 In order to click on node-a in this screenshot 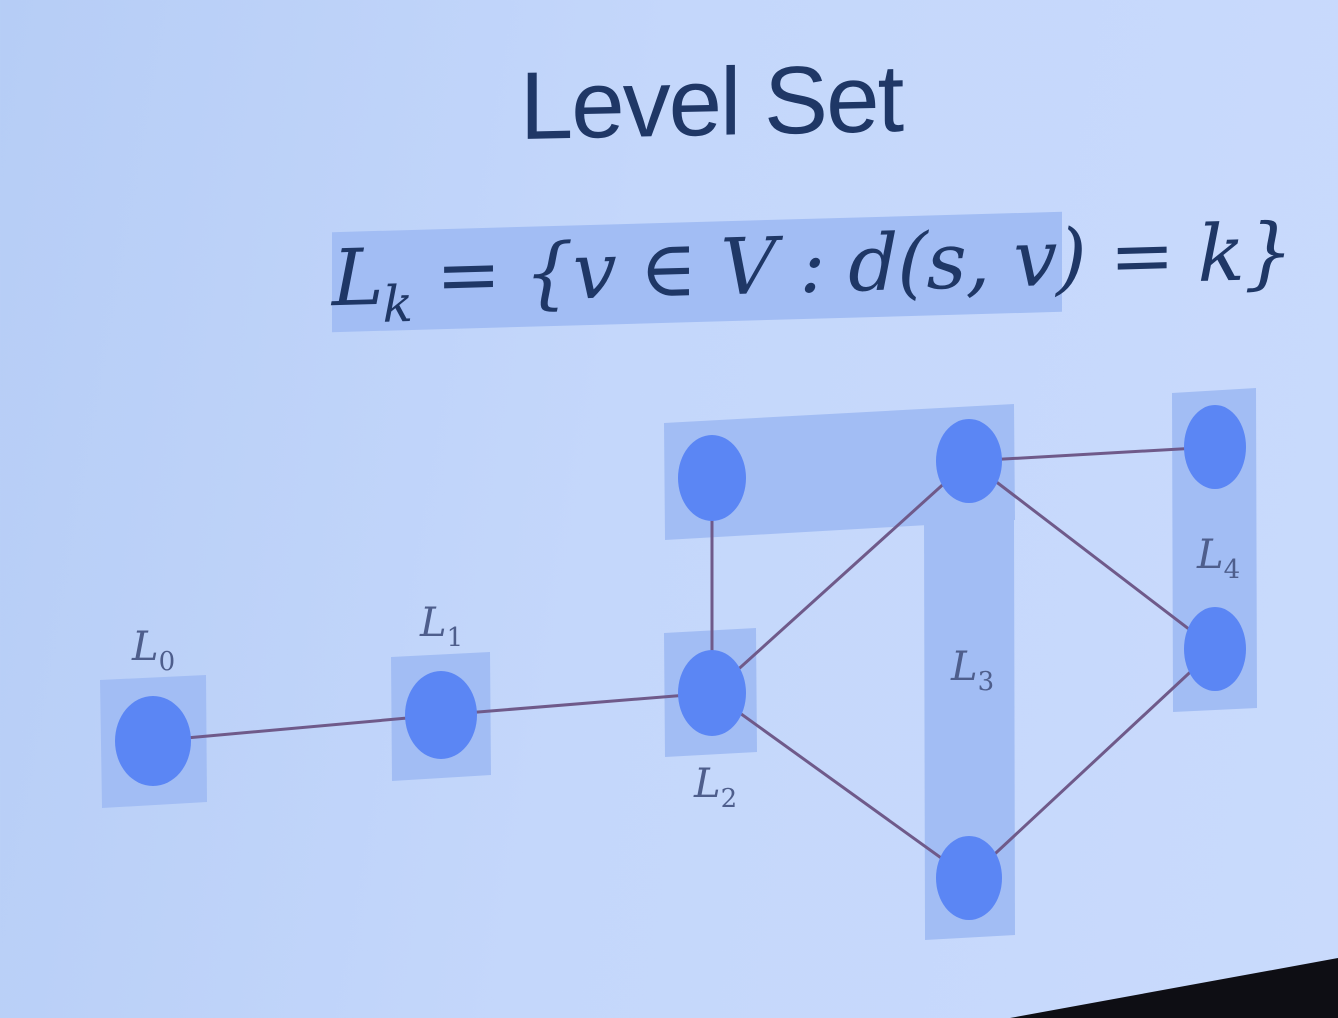, I will do `click(441, 715)`.